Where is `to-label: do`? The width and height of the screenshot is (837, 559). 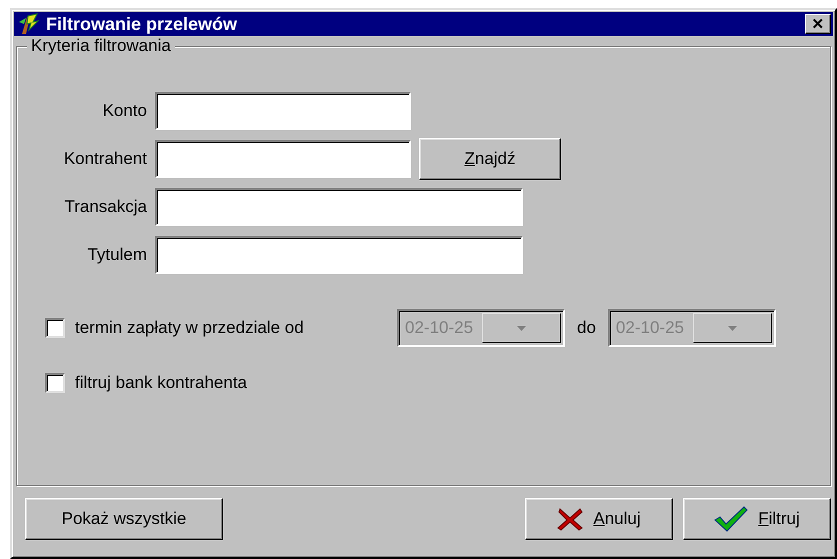 to-label: do is located at coordinates (586, 328).